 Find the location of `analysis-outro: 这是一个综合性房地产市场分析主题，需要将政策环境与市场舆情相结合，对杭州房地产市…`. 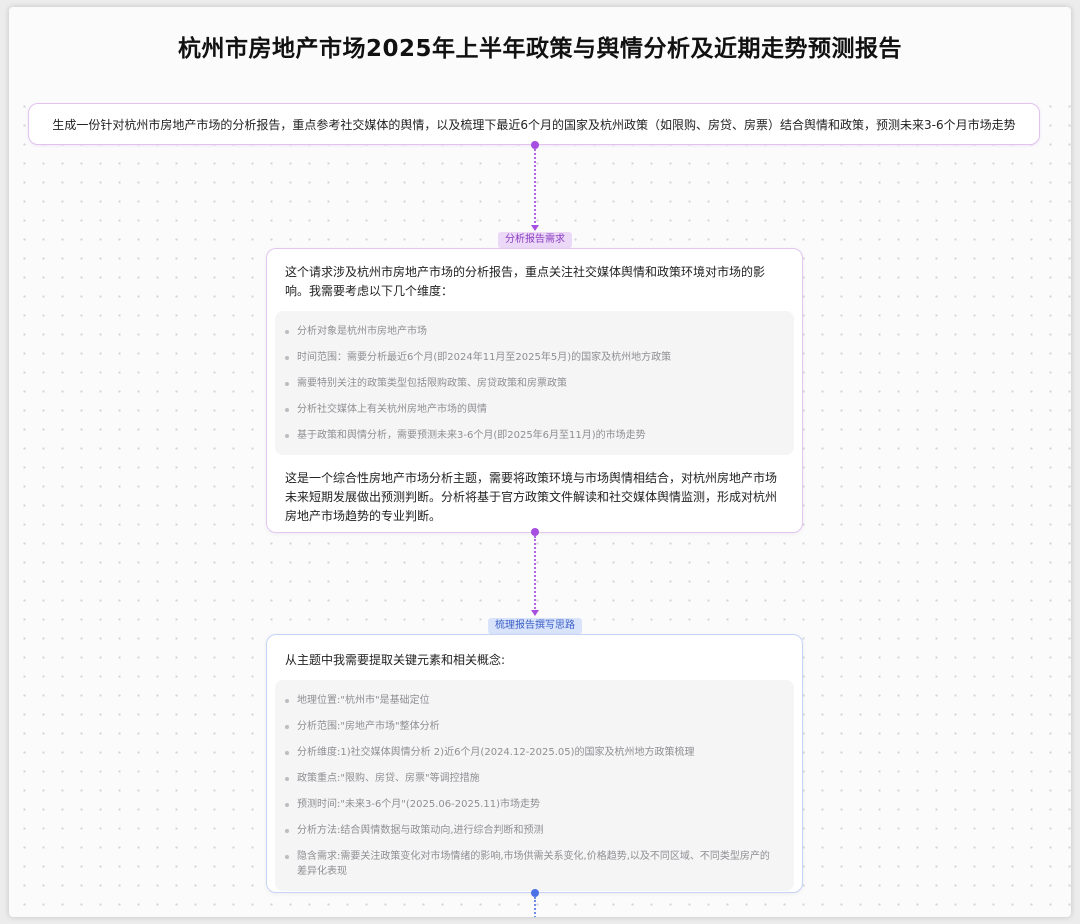

analysis-outro: 这是一个综合性房地产市场分析主题，需要将政策环境与市场舆情相结合，对杭州房地产市… is located at coordinates (531, 497).